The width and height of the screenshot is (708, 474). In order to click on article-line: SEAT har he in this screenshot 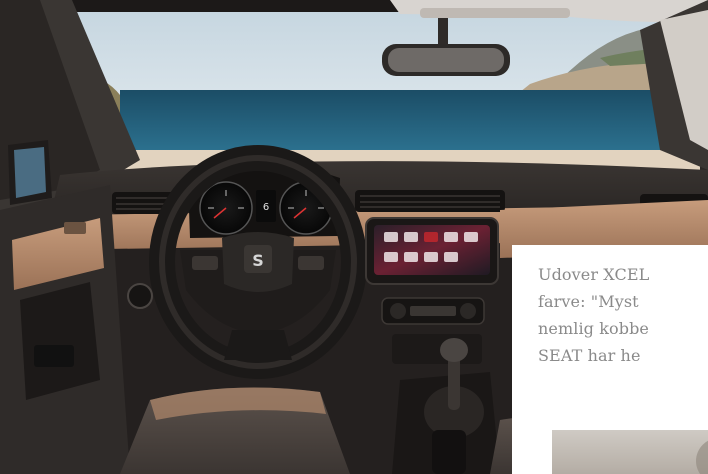, I will do `click(589, 355)`.